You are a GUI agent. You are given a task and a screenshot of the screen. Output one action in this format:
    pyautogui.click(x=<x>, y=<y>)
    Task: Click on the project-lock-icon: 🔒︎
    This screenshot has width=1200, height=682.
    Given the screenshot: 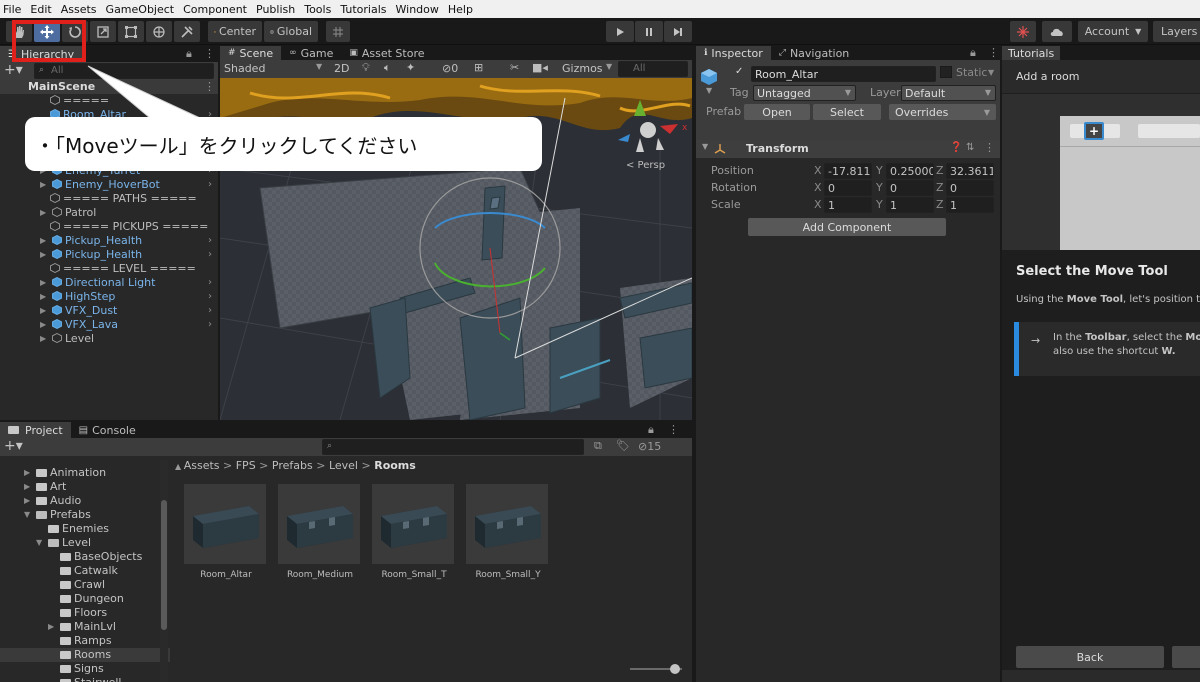 What is the action you would take?
    pyautogui.click(x=651, y=430)
    